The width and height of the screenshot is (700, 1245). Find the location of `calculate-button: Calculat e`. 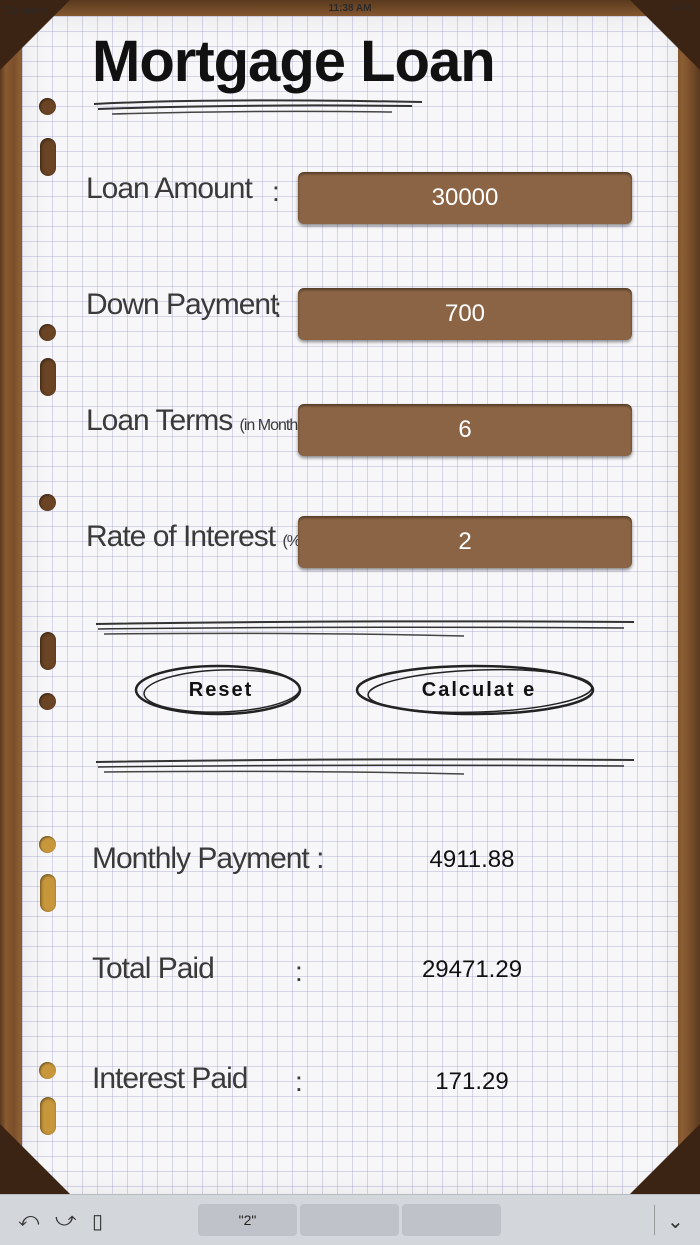

calculate-button: Calculat e is located at coordinates (479, 690).